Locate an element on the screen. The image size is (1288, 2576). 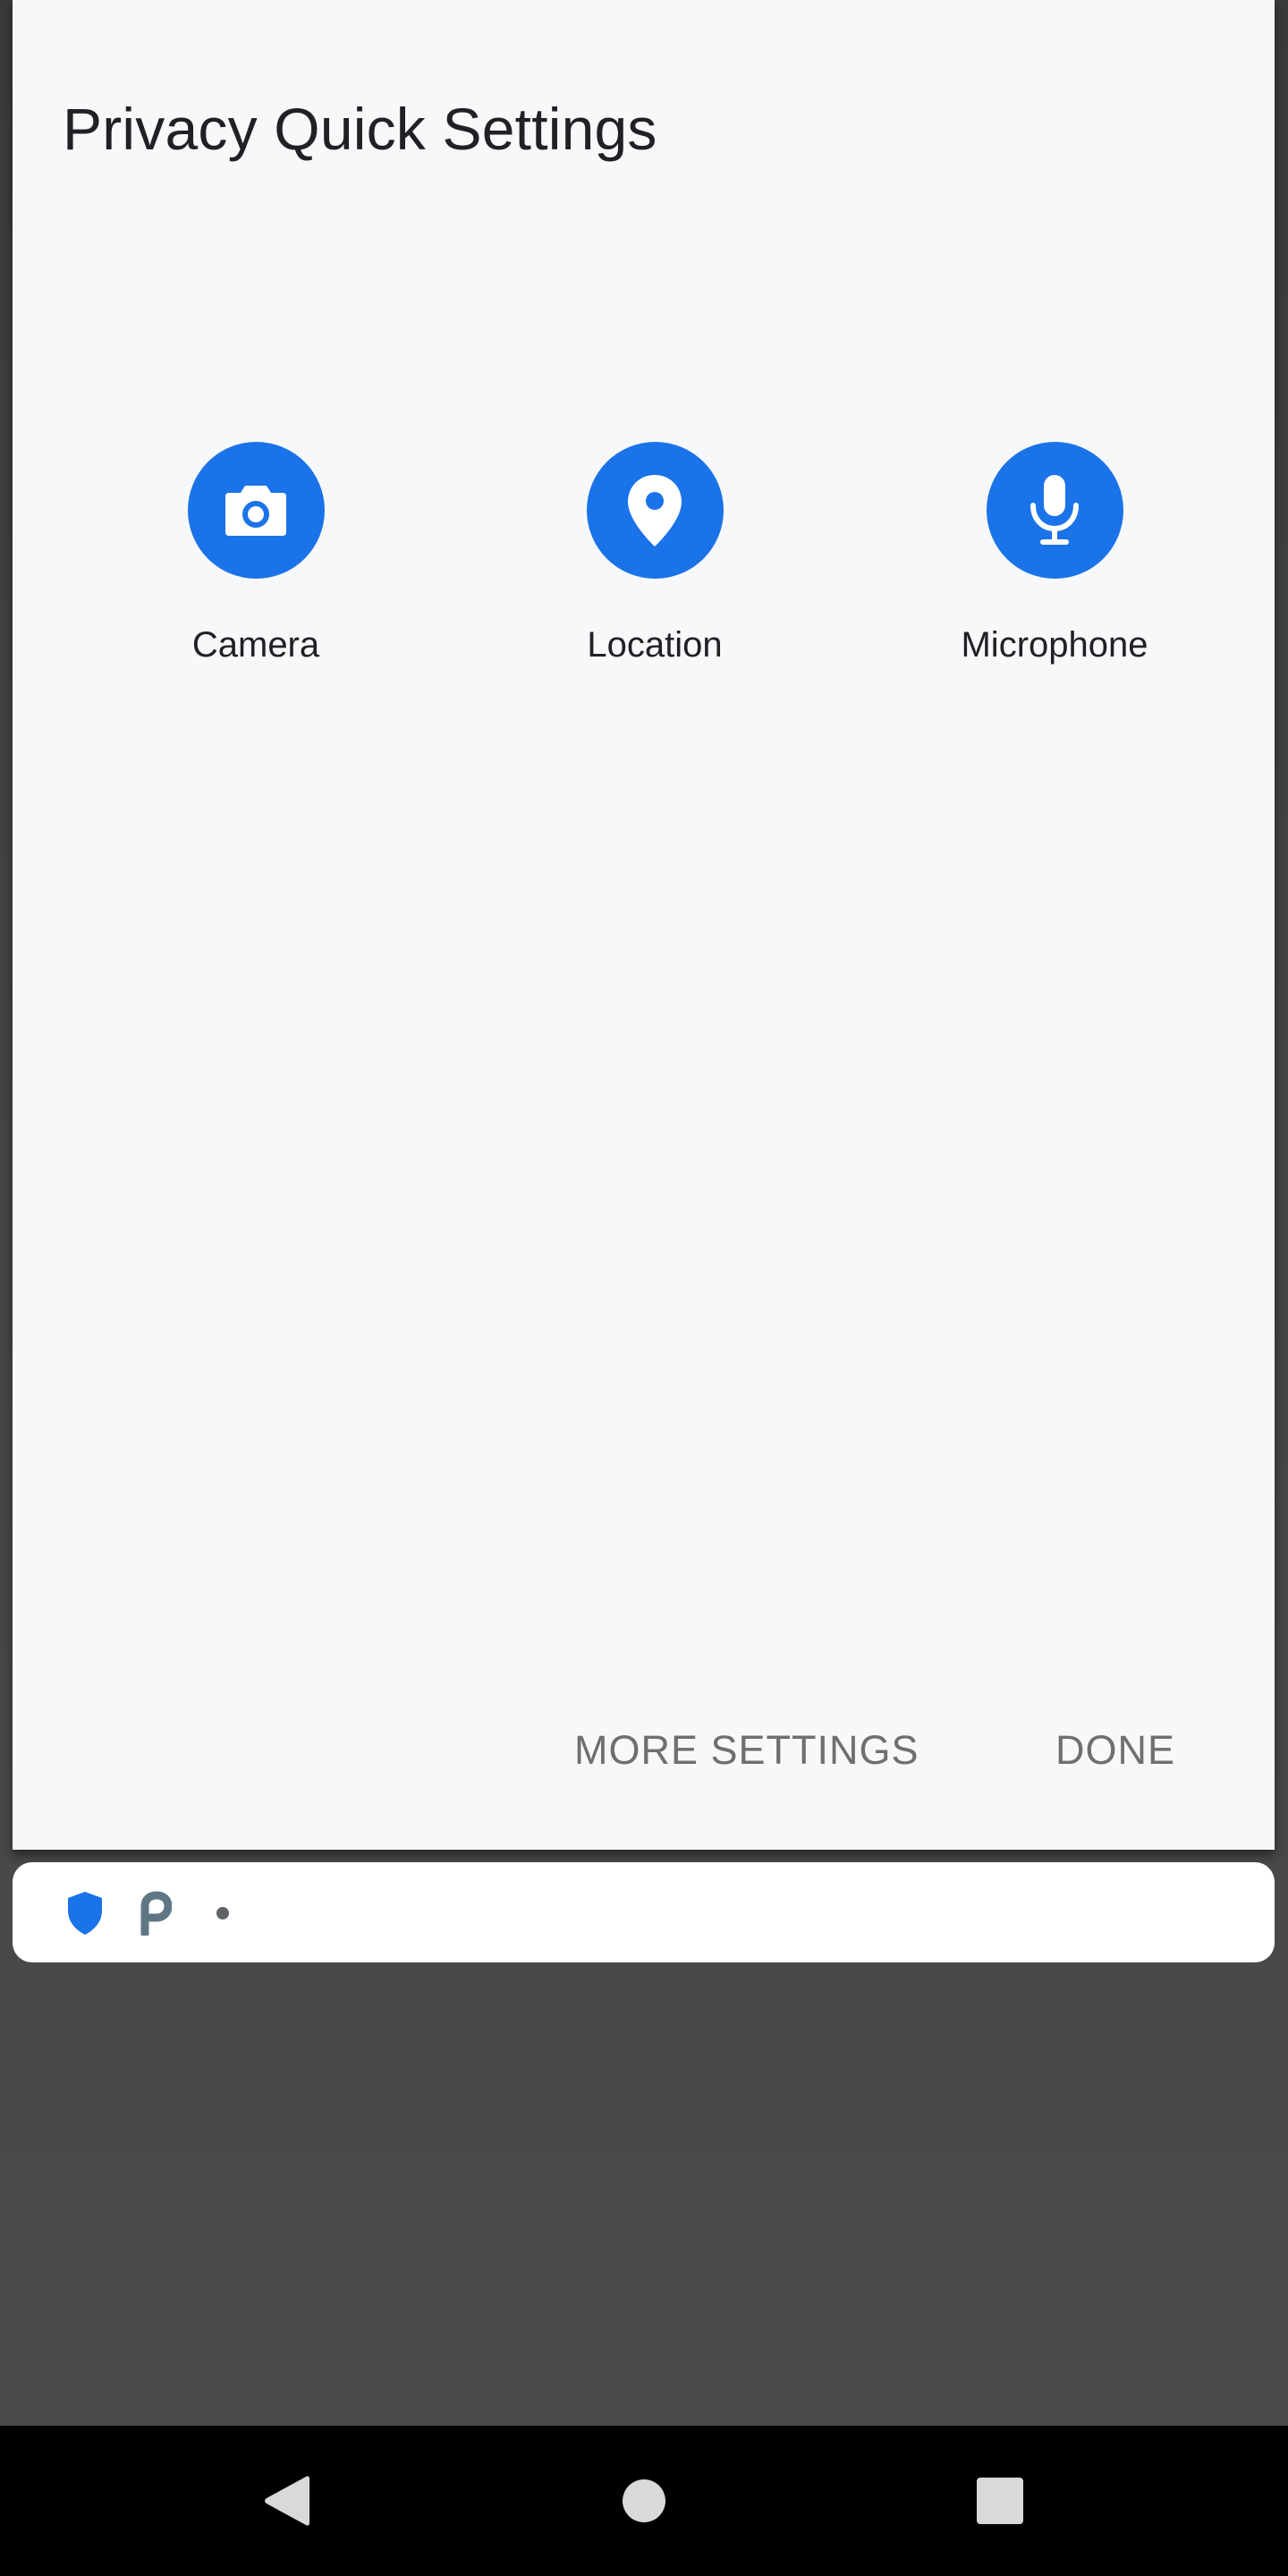
recents-icon is located at coordinates (1000, 2501).